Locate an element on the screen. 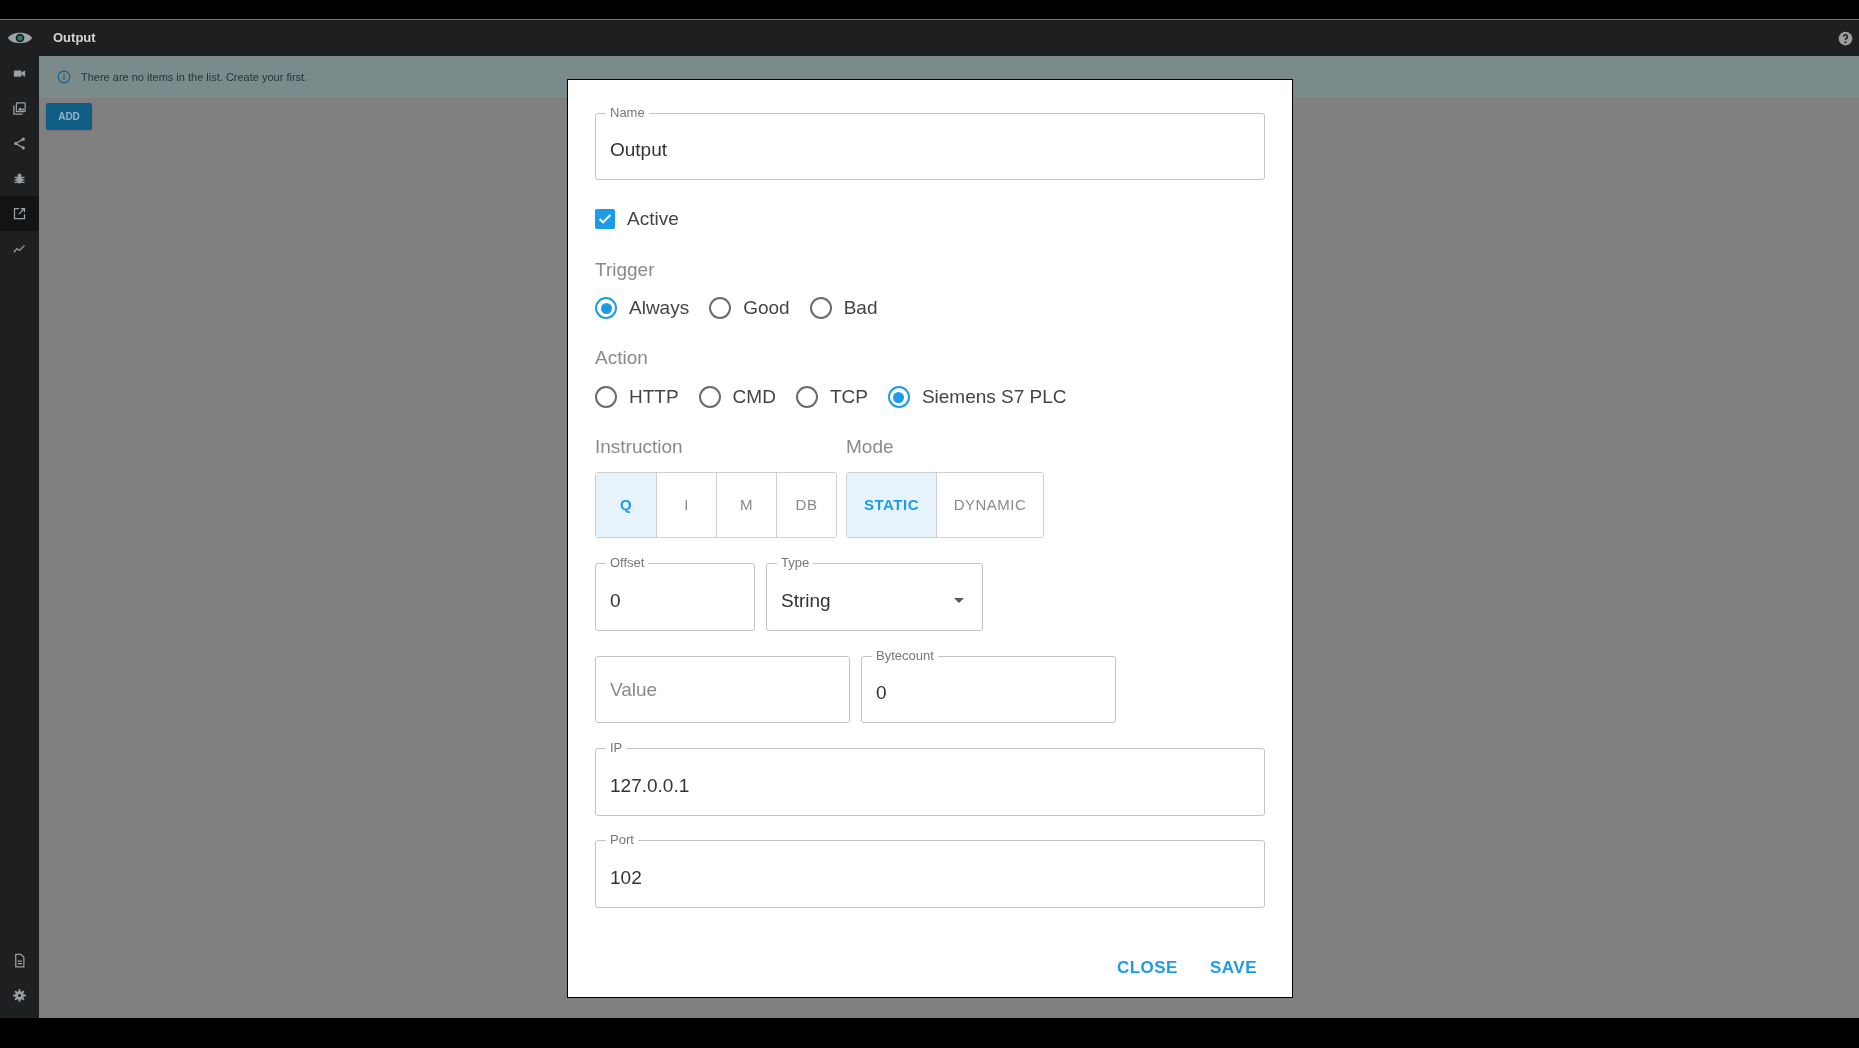 The height and width of the screenshot is (1048, 1859). text-input: String is located at coordinates (860, 600).